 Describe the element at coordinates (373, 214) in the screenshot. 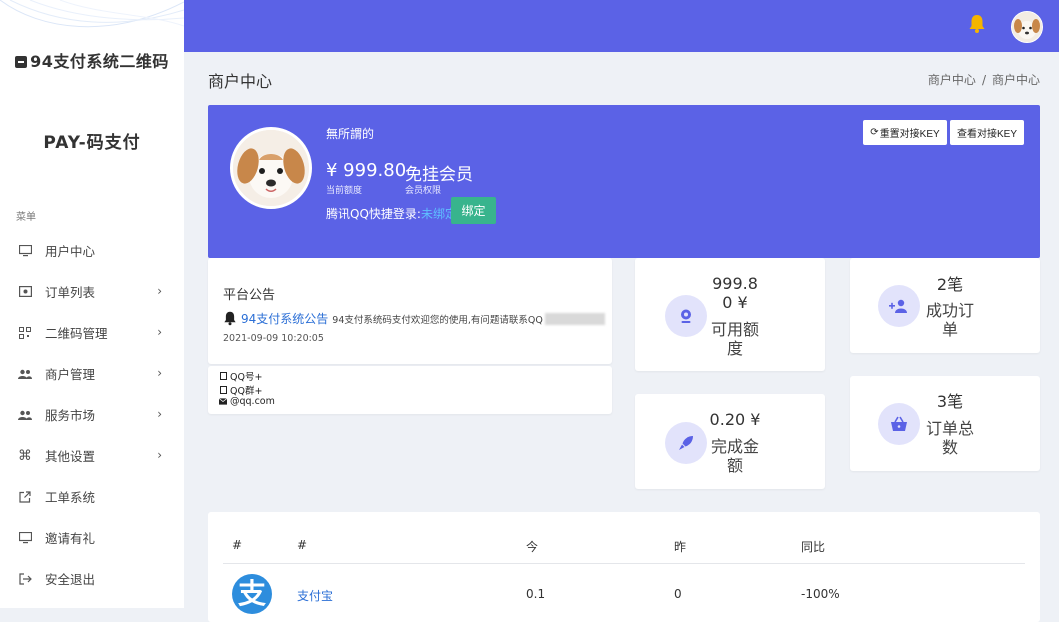

I see `qq-login-prefix: 腾讯QQ快捷登录:` at that location.